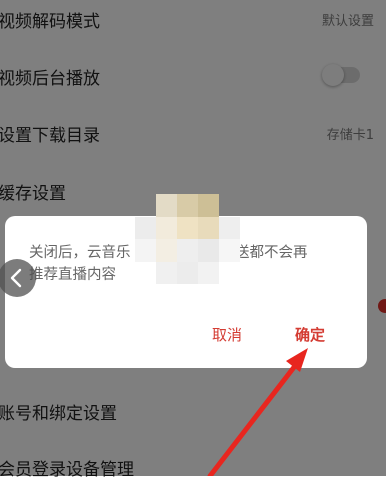 This screenshot has width=386, height=480. I want to click on red-arrow-annotation, so click(257, 412).